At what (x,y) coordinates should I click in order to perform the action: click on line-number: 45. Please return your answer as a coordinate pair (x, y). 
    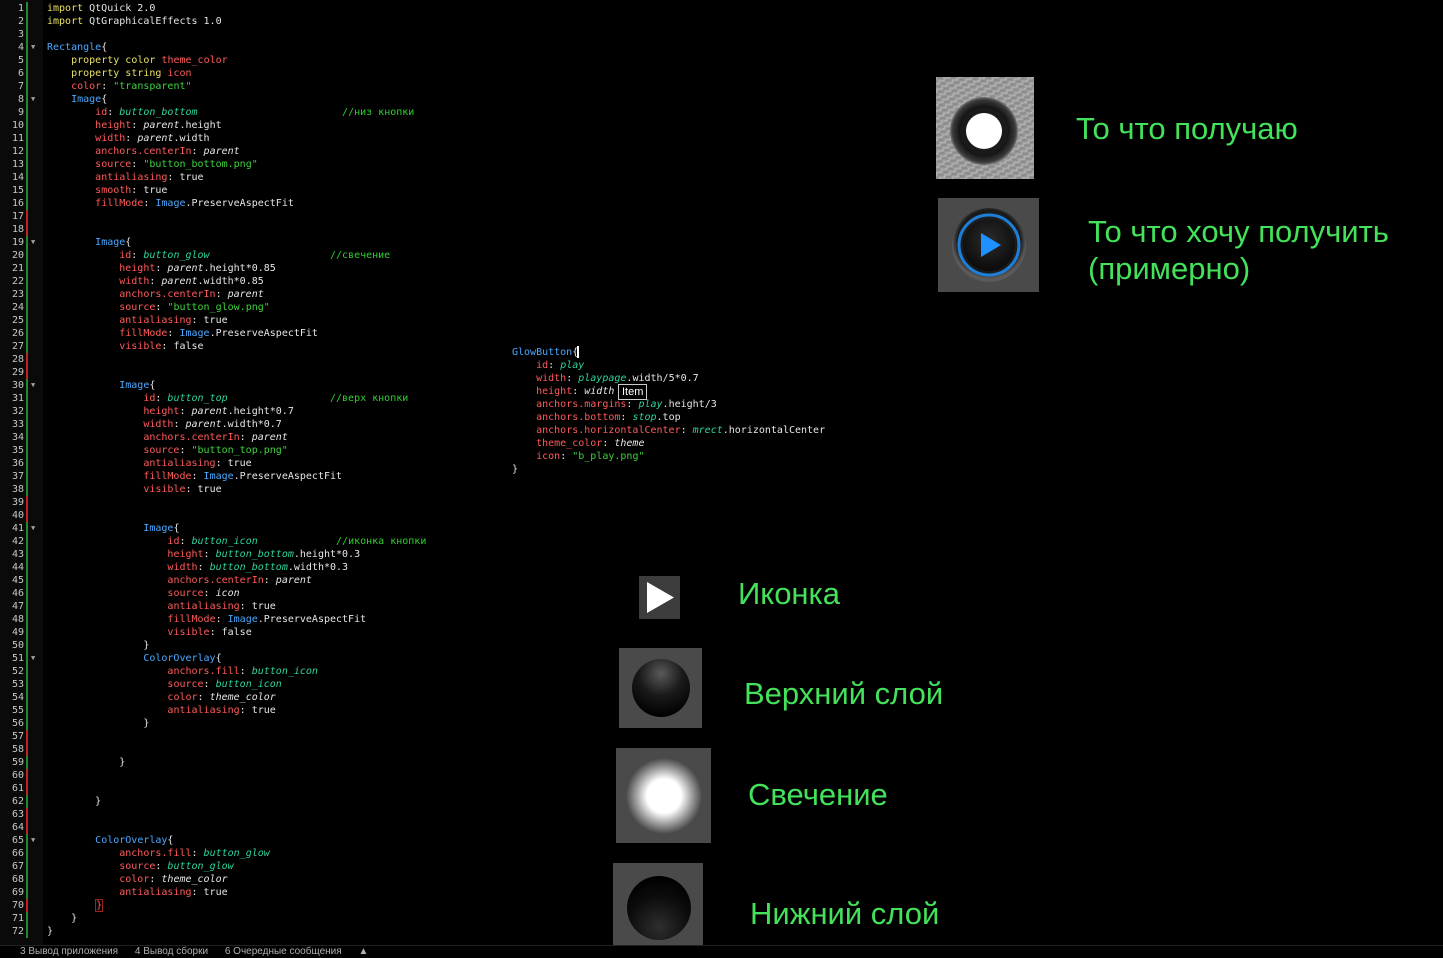
    Looking at the image, I should click on (17, 580).